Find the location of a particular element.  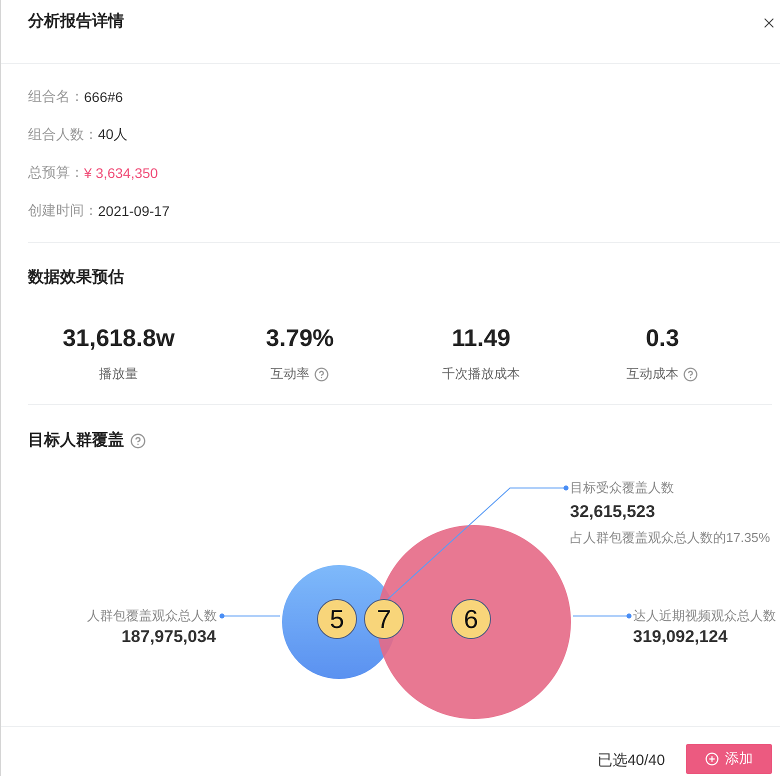

metric-value: 31,618.8w is located at coordinates (118, 339).